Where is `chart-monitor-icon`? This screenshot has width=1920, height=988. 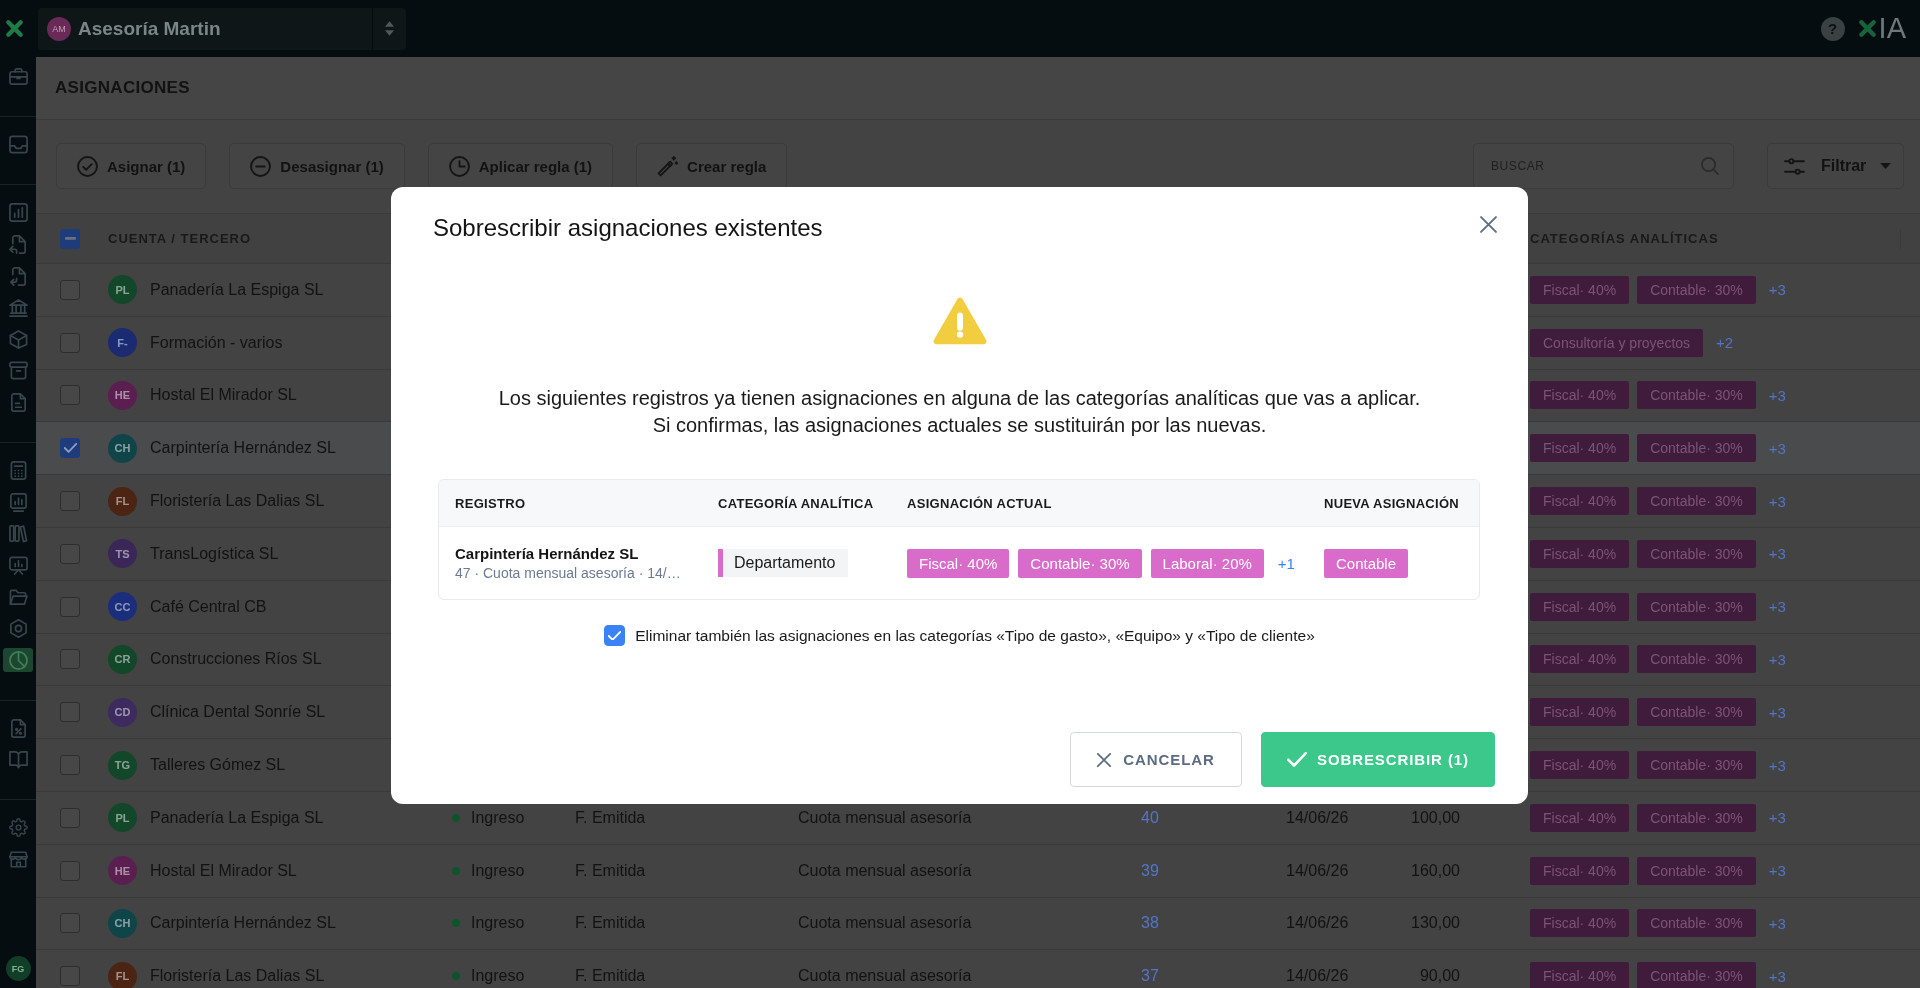 chart-monitor-icon is located at coordinates (18, 502).